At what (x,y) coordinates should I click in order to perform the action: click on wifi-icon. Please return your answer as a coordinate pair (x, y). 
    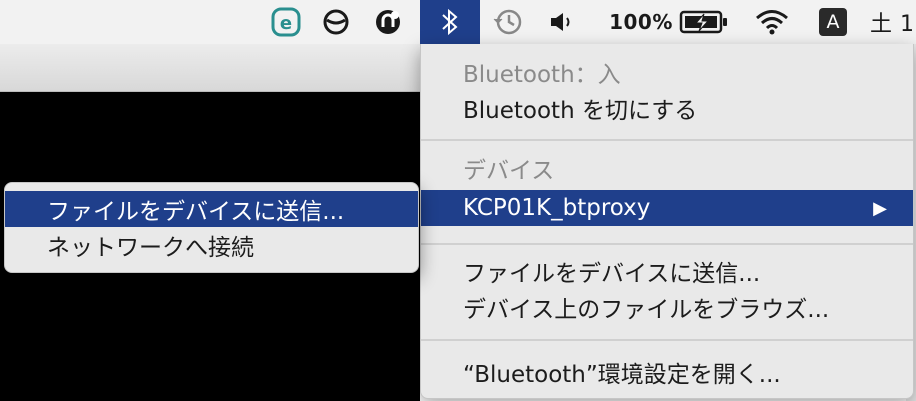
    Looking at the image, I should click on (772, 22).